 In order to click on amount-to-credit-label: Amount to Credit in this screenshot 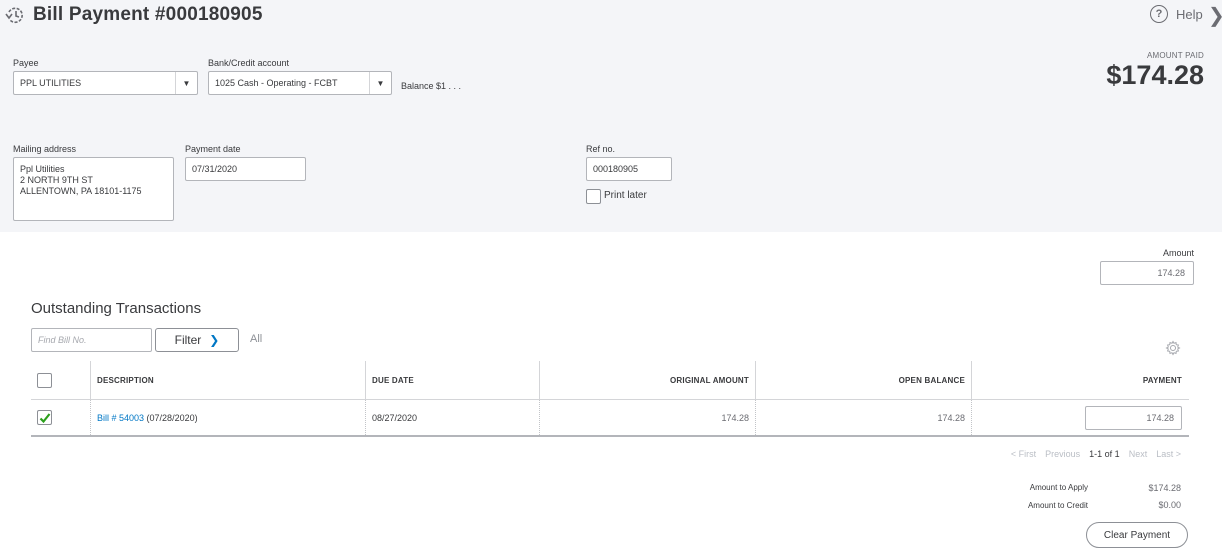, I will do `click(1057, 505)`.